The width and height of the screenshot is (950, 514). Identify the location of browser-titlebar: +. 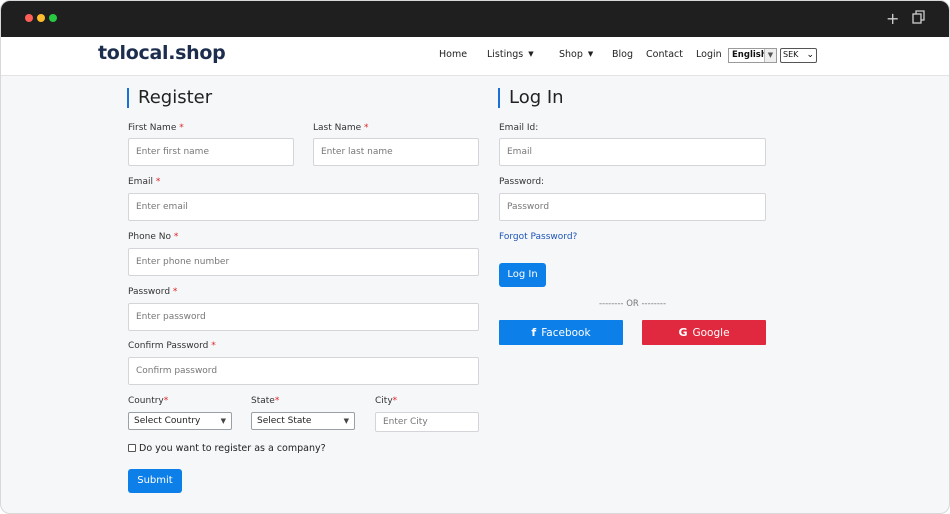
(475, 19).